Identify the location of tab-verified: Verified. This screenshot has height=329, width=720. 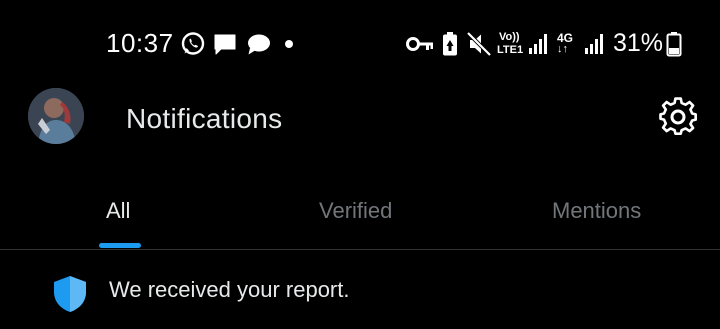
(360, 213).